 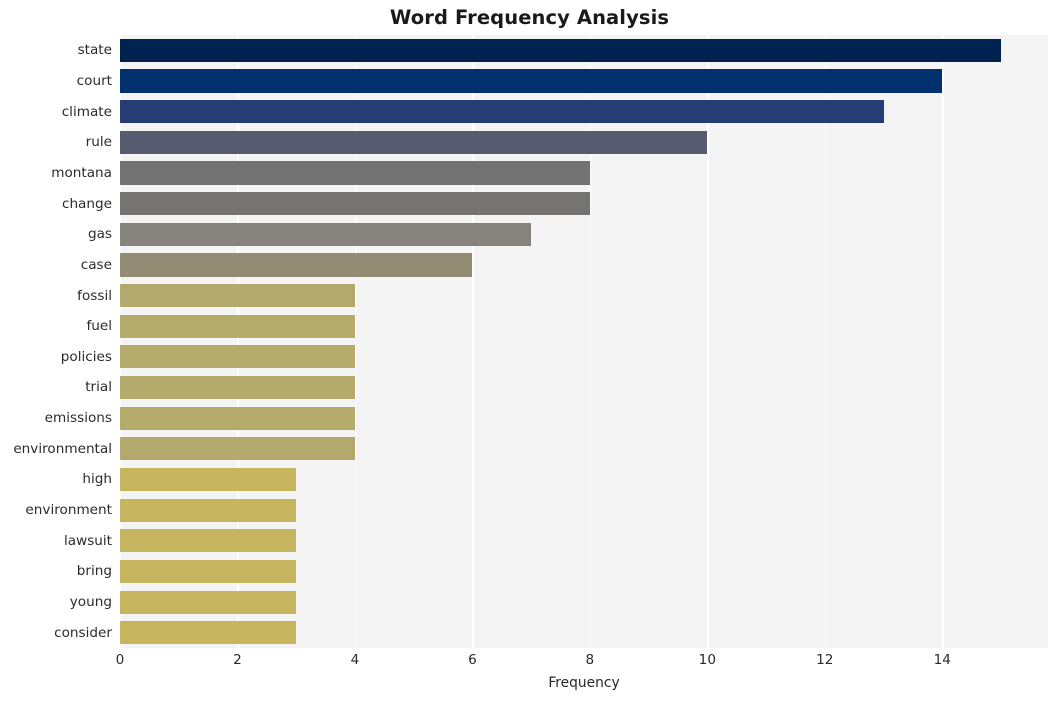 I want to click on x-axis-tick-label: 6, so click(x=472, y=660).